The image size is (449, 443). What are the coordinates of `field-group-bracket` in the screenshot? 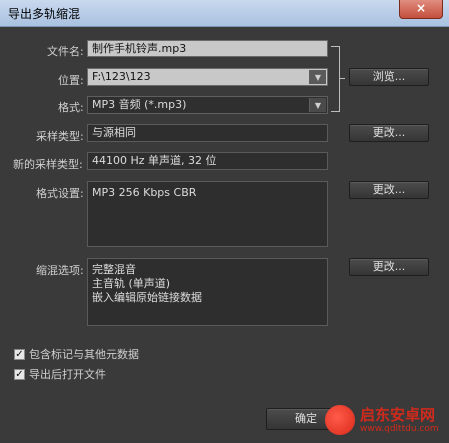 It's located at (335, 79).